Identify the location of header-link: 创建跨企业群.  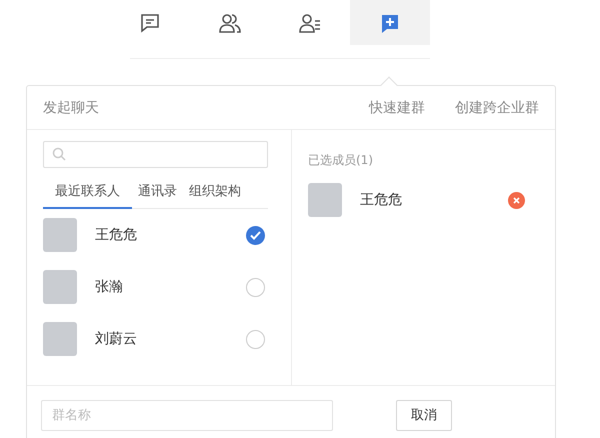
(497, 107).